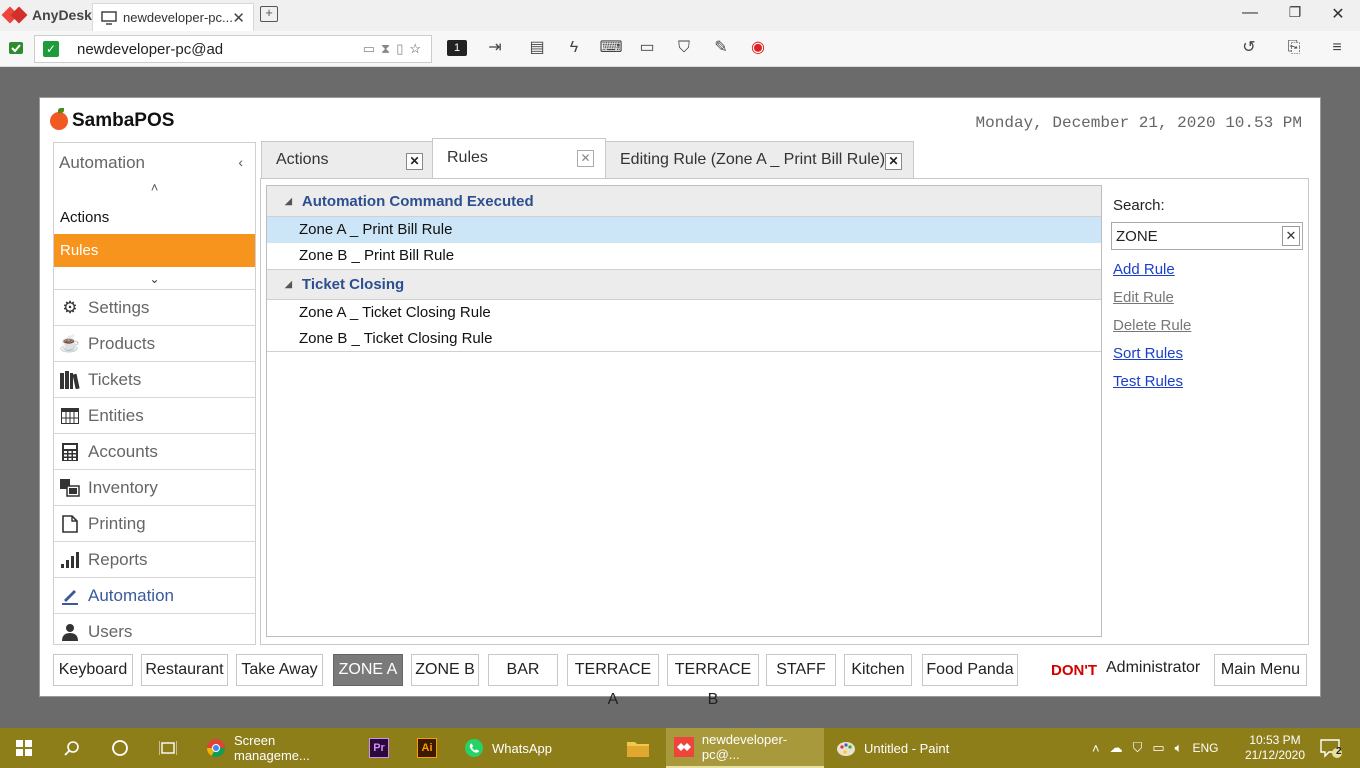  Describe the element at coordinates (1260, 670) in the screenshot. I see `main-menu-button: Main Menu` at that location.